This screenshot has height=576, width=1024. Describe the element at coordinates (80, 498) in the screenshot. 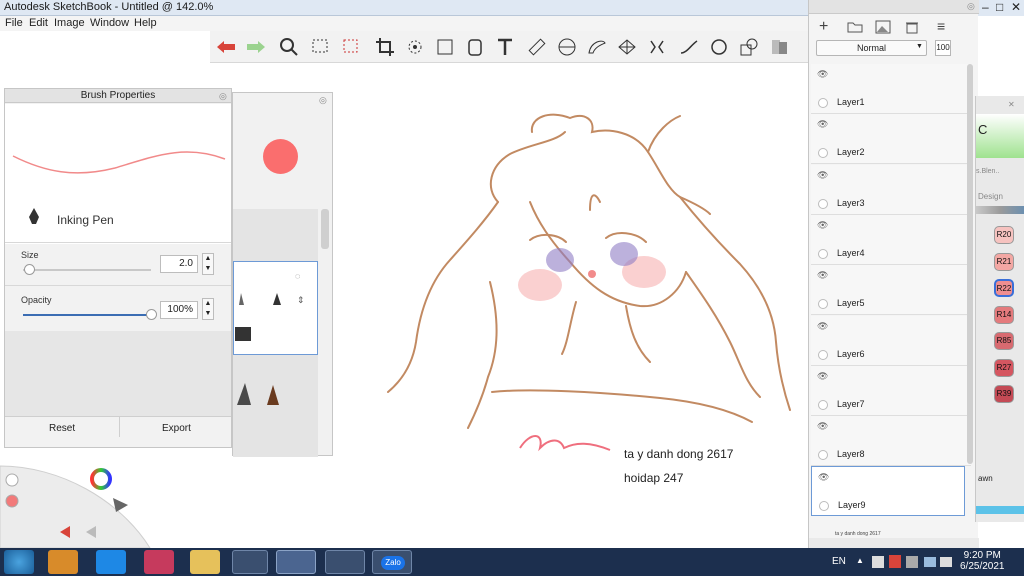

I see `lagoon-menu` at that location.